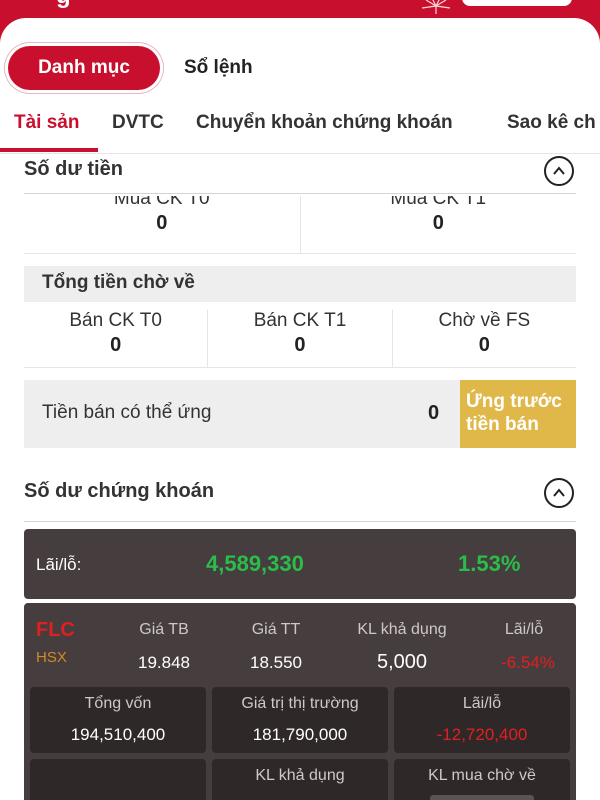 This screenshot has height=800, width=600. I want to click on advance-sale-button: Ứng trước tiền bán, so click(518, 414).